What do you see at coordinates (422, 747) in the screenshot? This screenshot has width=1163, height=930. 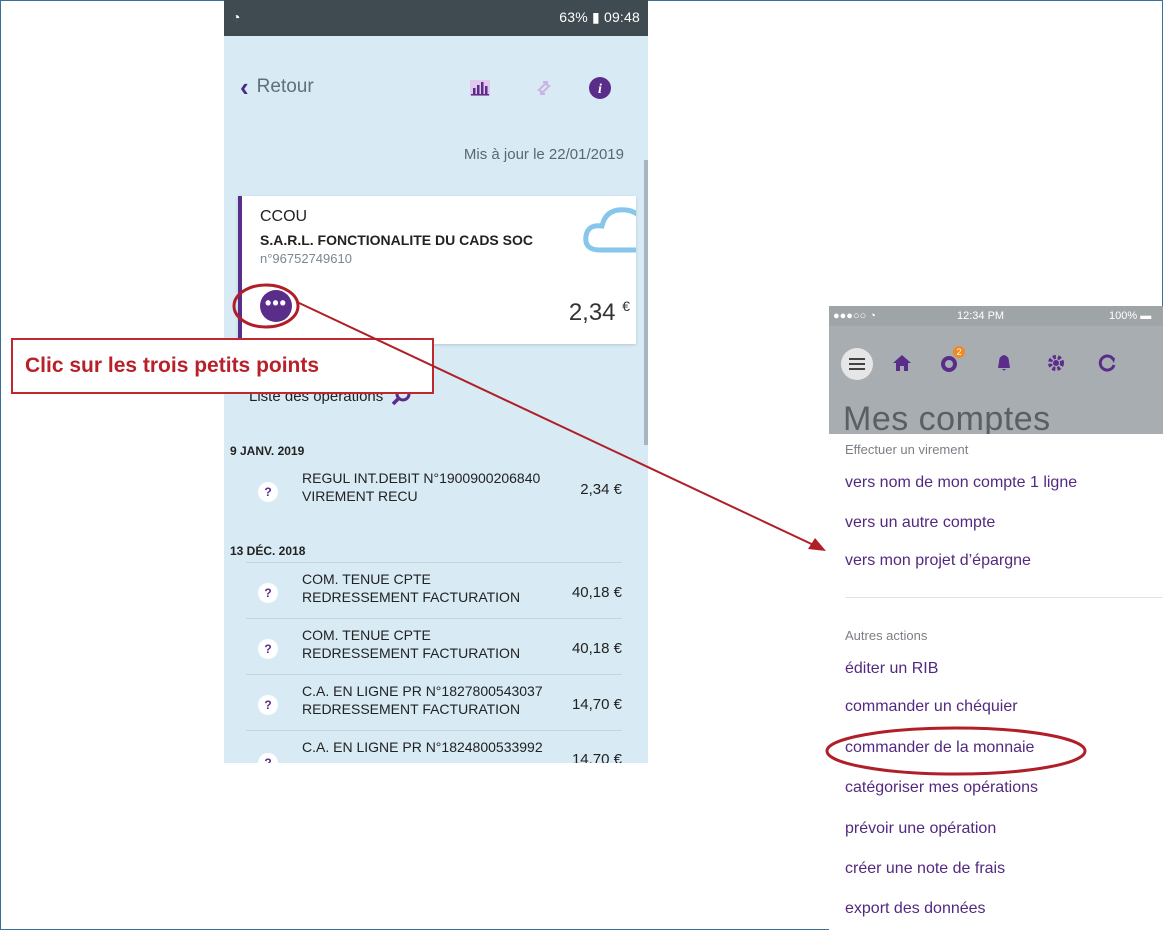 I see `op-label: C.A. EN LIGNE PR N°1824800533992` at bounding box center [422, 747].